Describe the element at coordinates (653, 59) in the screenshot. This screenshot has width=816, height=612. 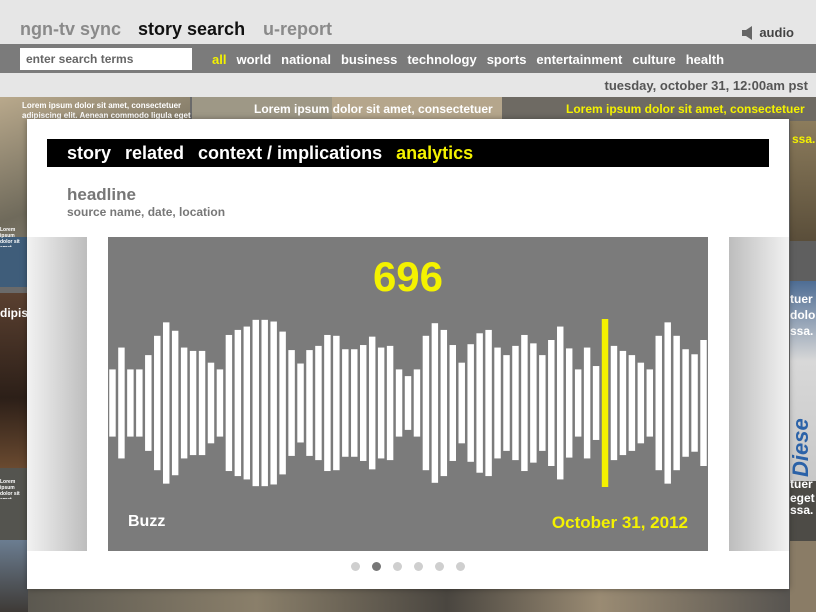
I see `category-culture: culture` at that location.